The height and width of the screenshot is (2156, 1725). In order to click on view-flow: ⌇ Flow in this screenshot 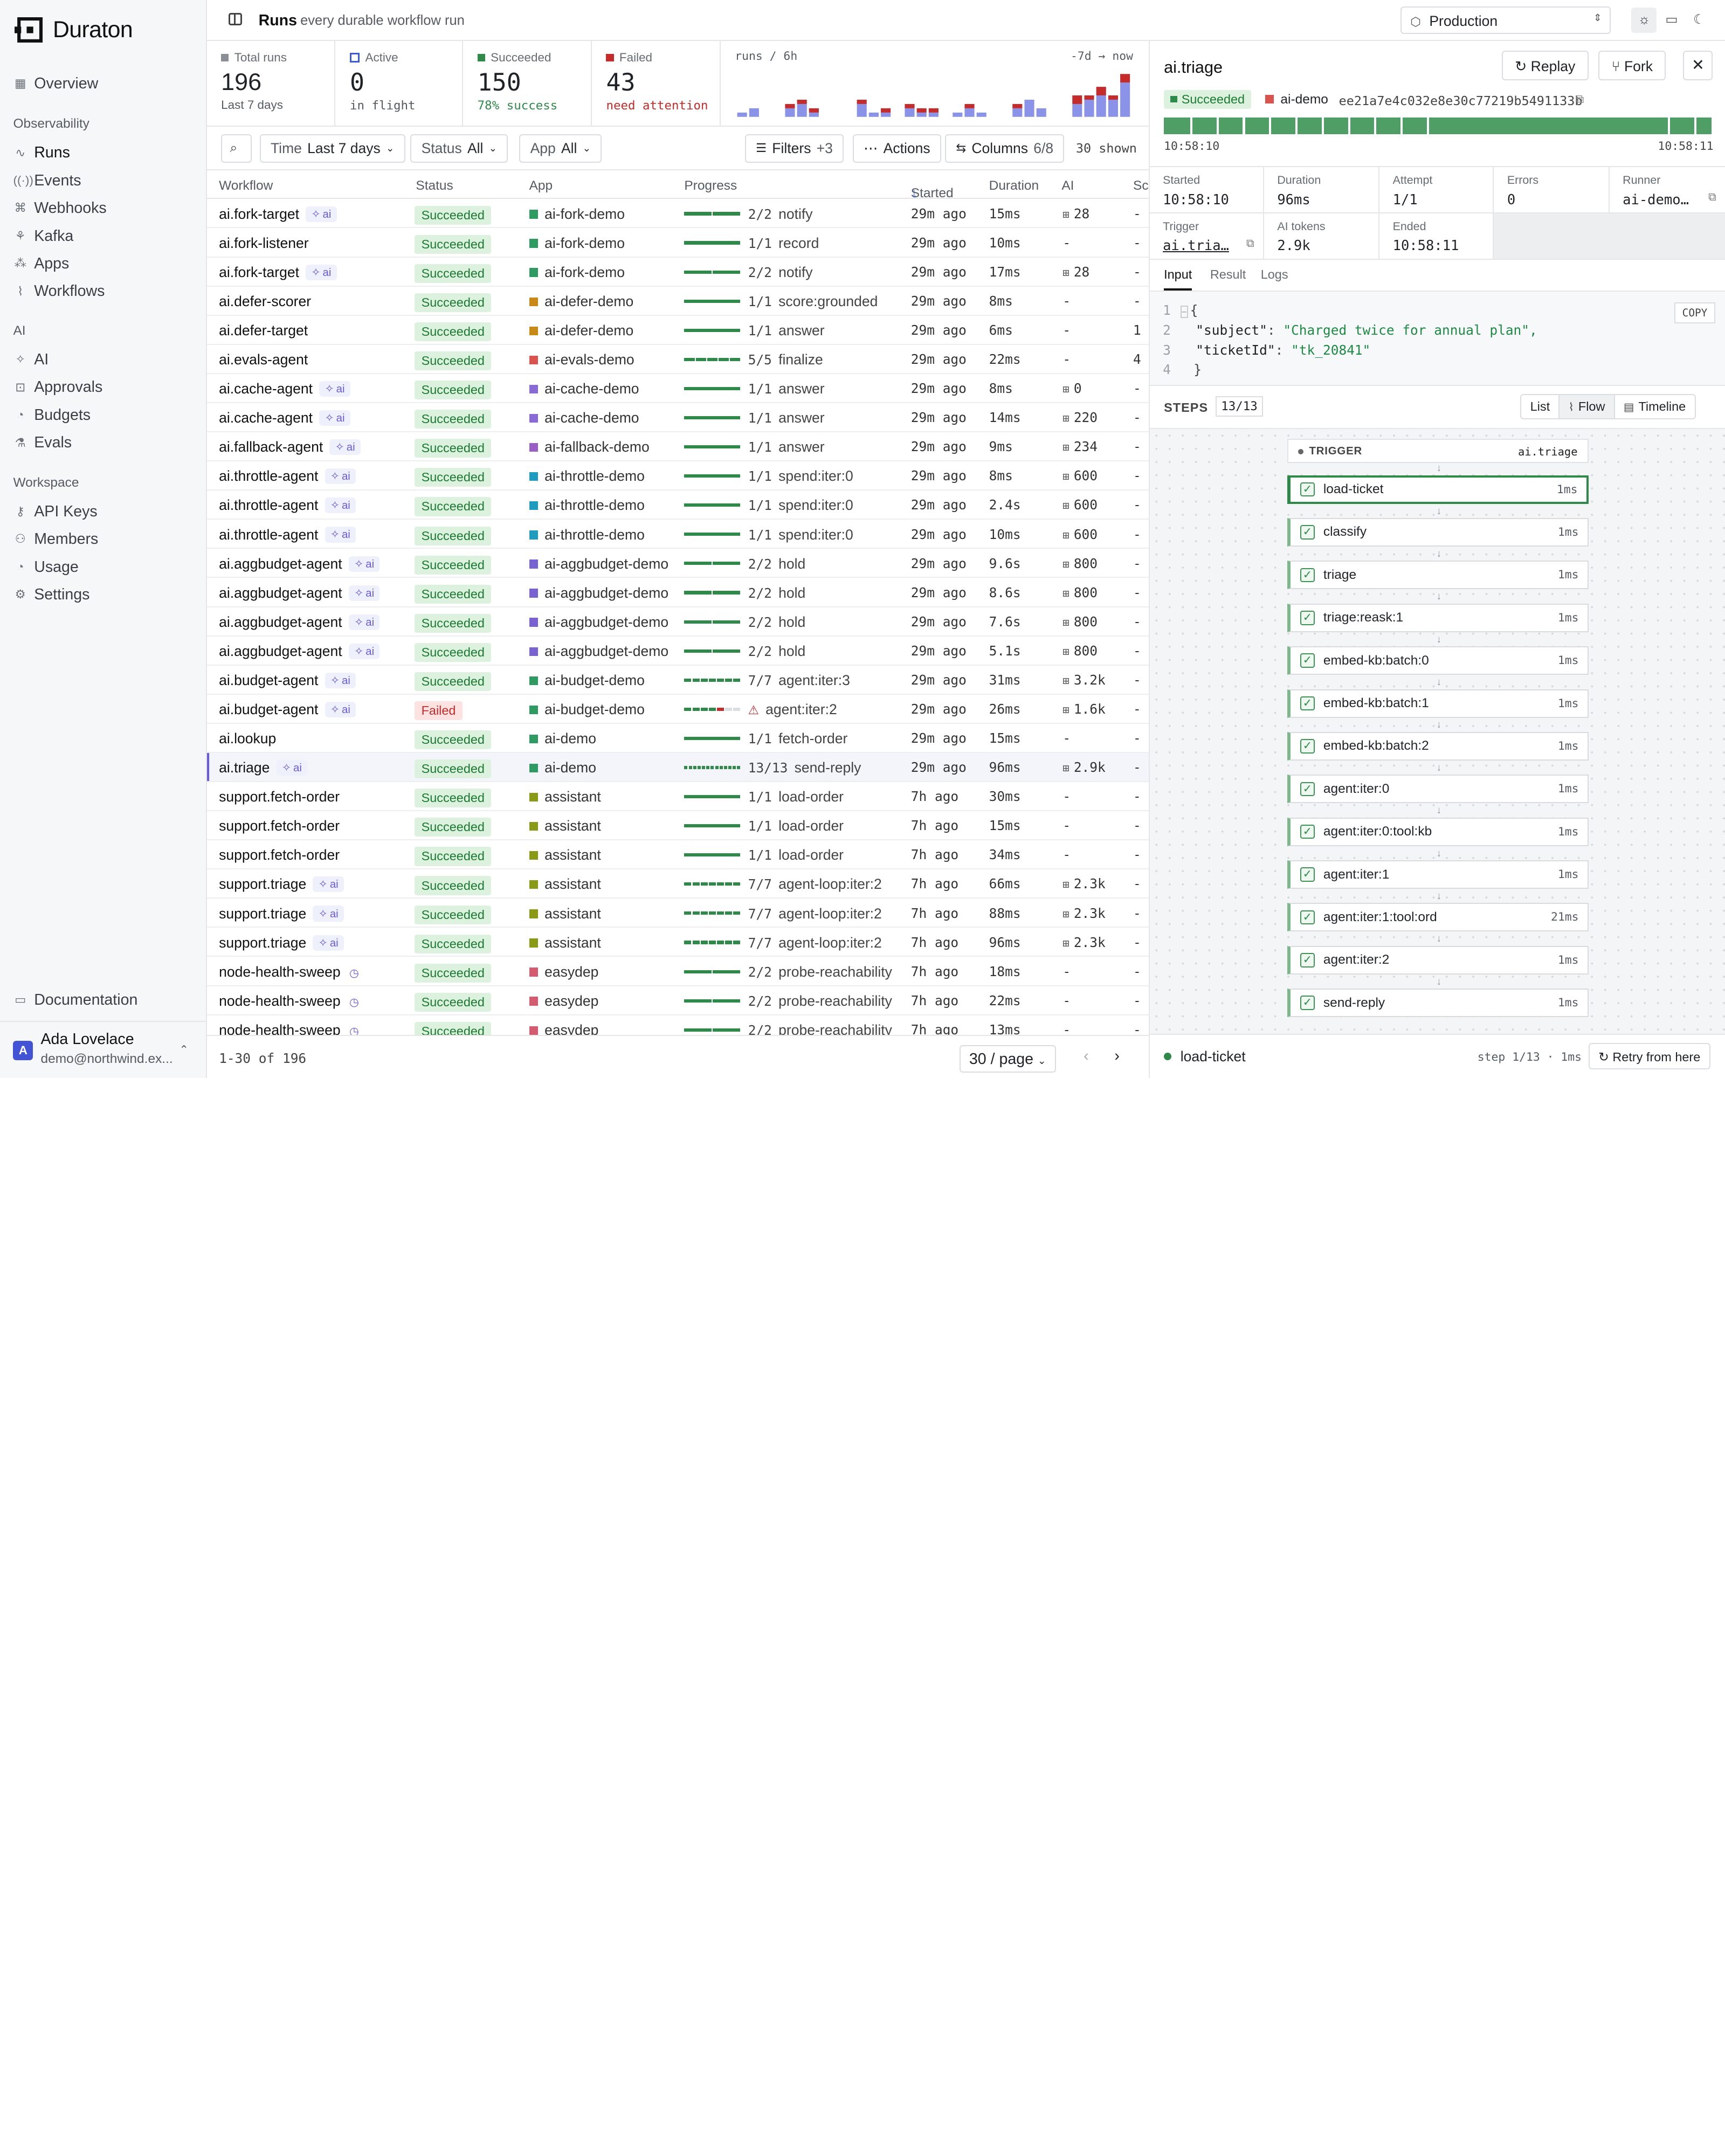, I will do `click(1586, 407)`.